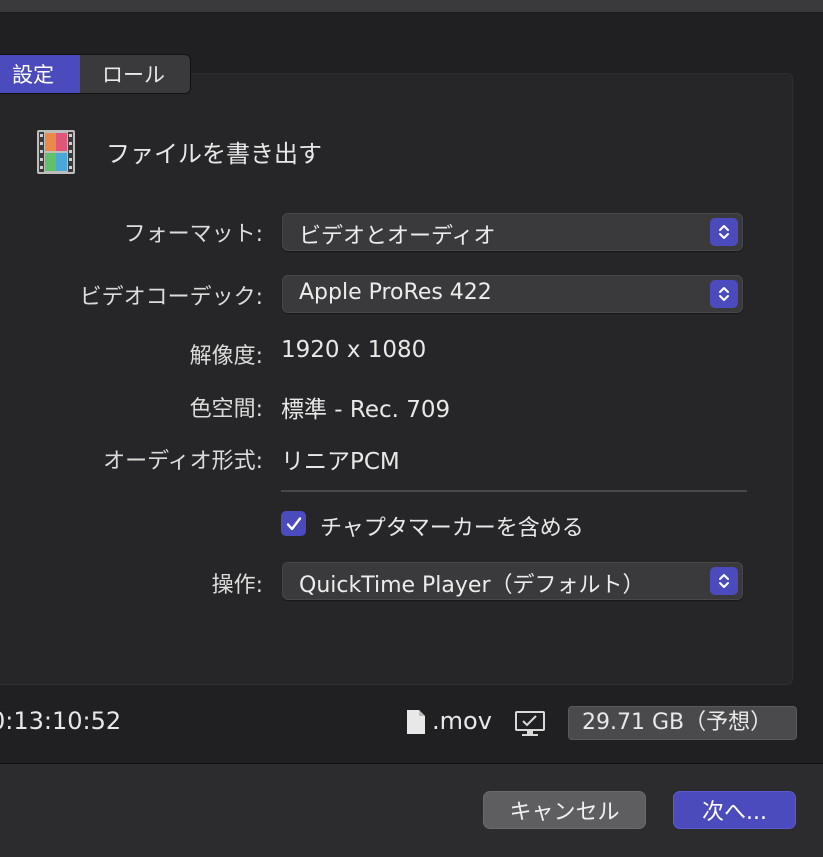 The width and height of the screenshot is (823, 857). What do you see at coordinates (214, 154) in the screenshot?
I see `export-title: ファイルを書き出す` at bounding box center [214, 154].